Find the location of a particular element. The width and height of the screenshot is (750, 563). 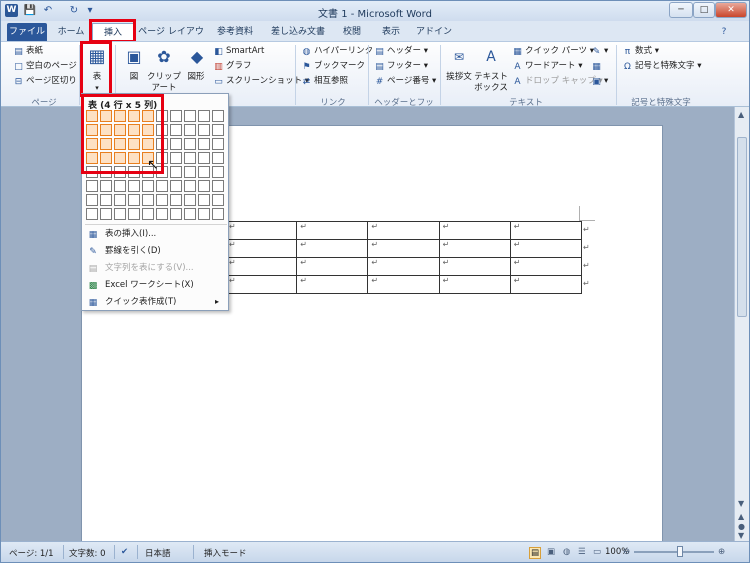

document-table: ↵ ↵ ↵ ↵ ↵ ↵ ↵ ↵ ↵ ↵ ↵ ↵ ↵ ↵ ↵ ↵ ↵ ↵ ↵ ↵ is located at coordinates (403, 257).